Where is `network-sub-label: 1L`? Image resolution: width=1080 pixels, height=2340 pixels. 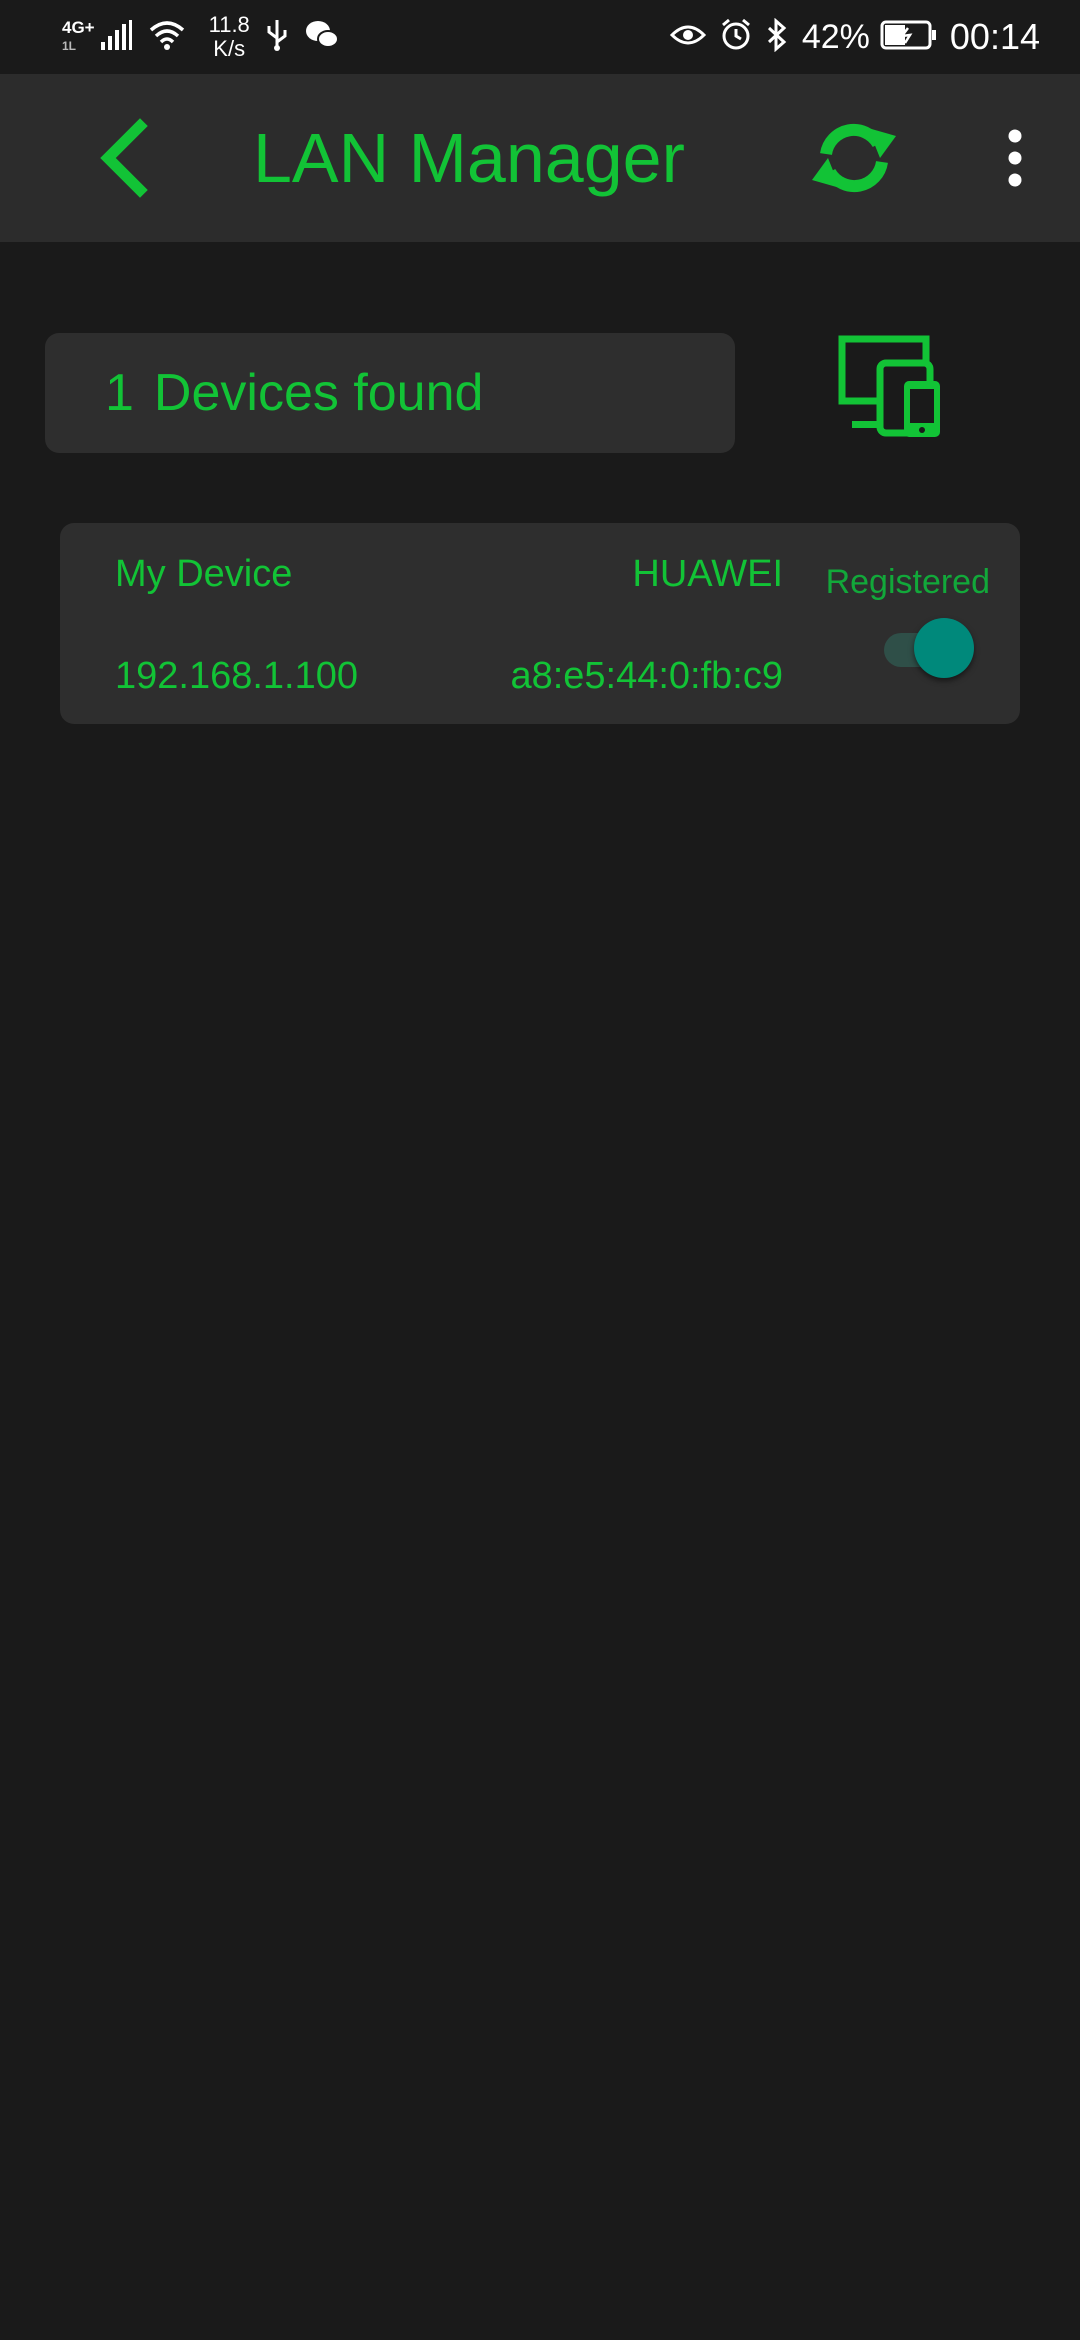
network-sub-label: 1L is located at coordinates (69, 46).